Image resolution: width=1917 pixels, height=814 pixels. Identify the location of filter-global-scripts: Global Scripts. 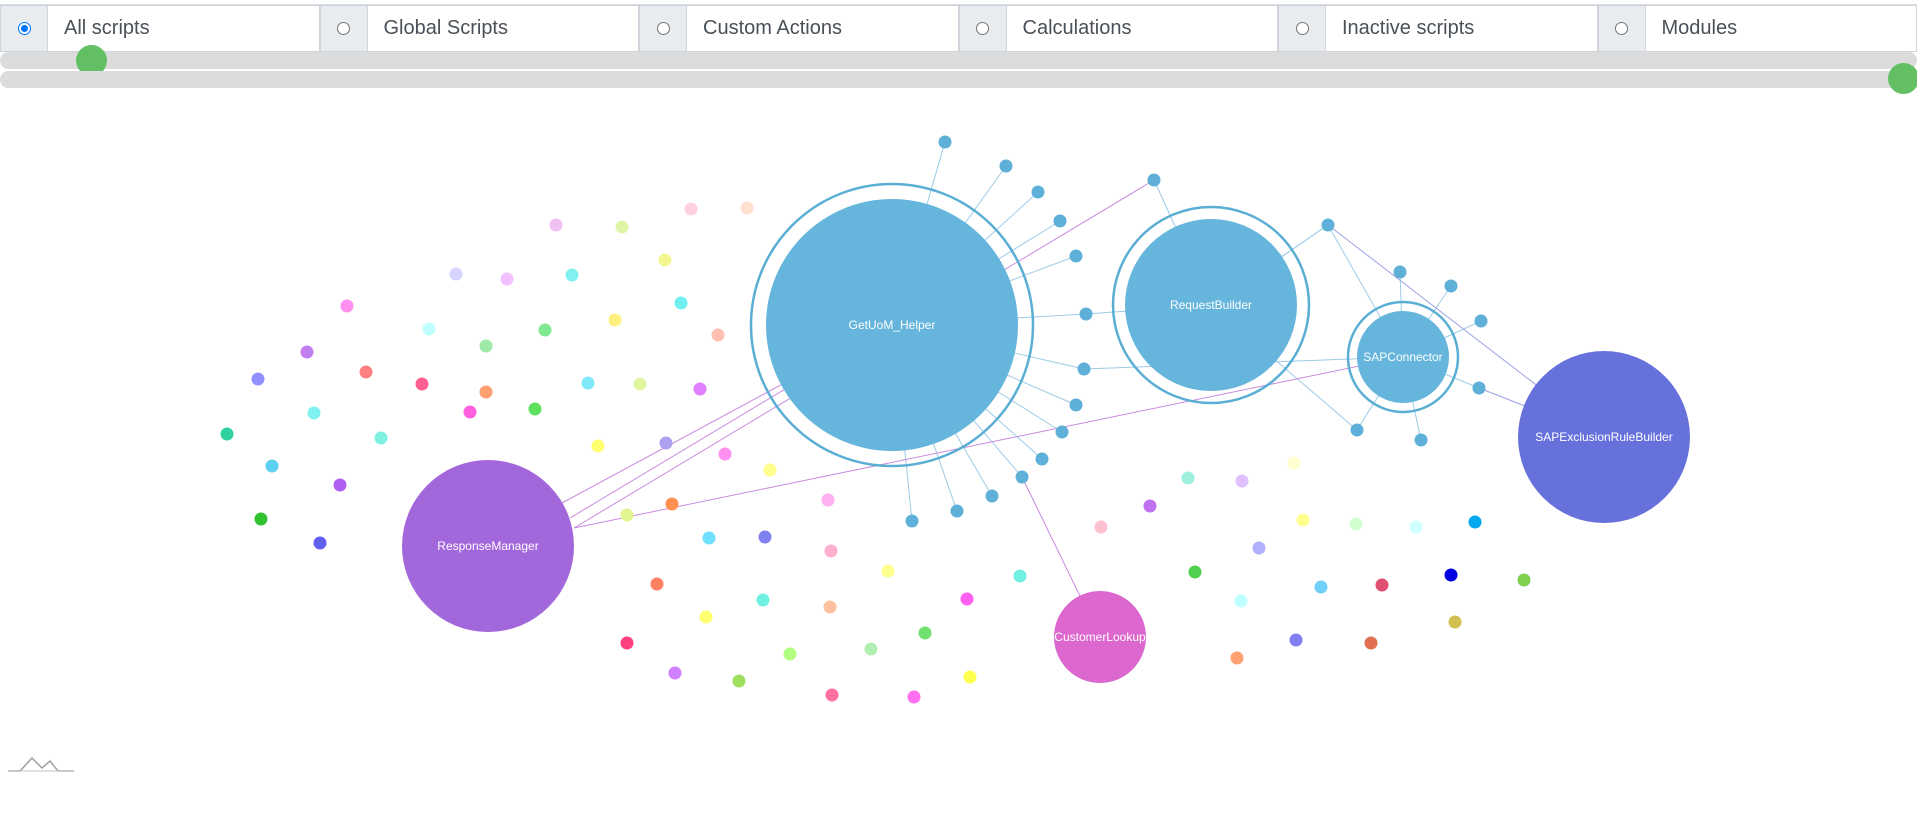
(479, 28).